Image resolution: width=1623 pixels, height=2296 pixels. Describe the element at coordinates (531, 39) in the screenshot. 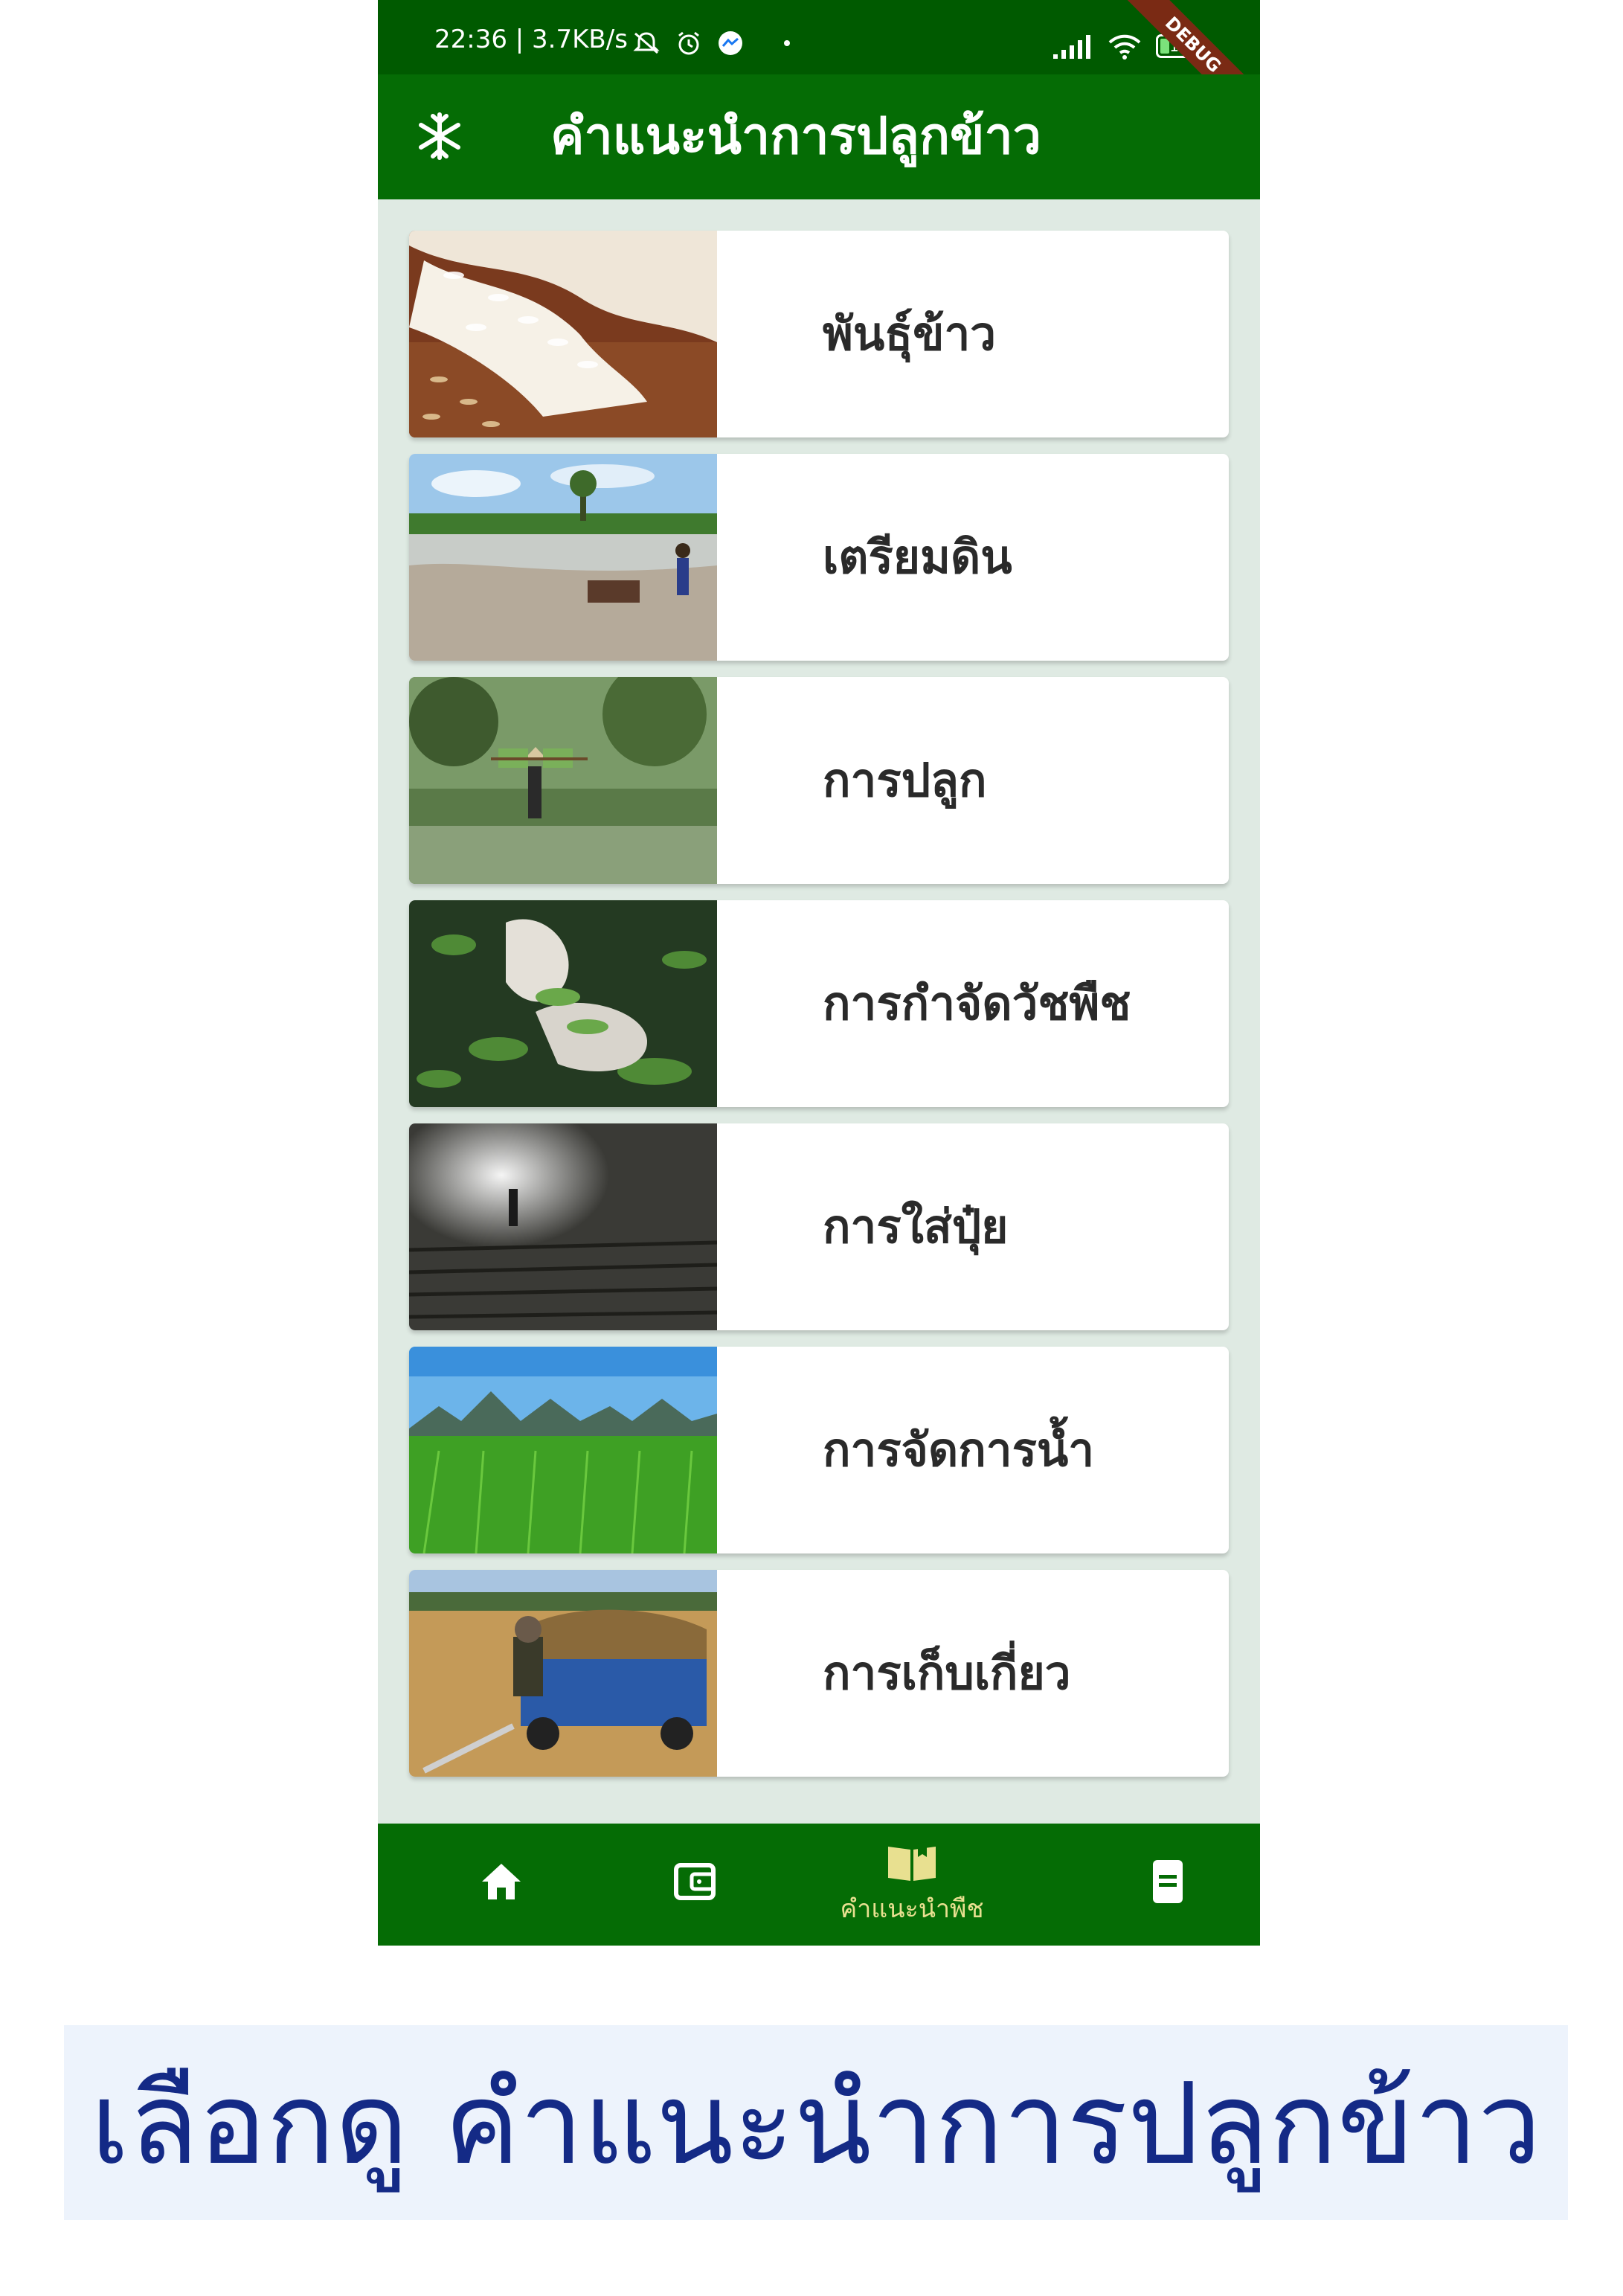

I see `status-time: 22:36 | 3.7KB/s` at that location.